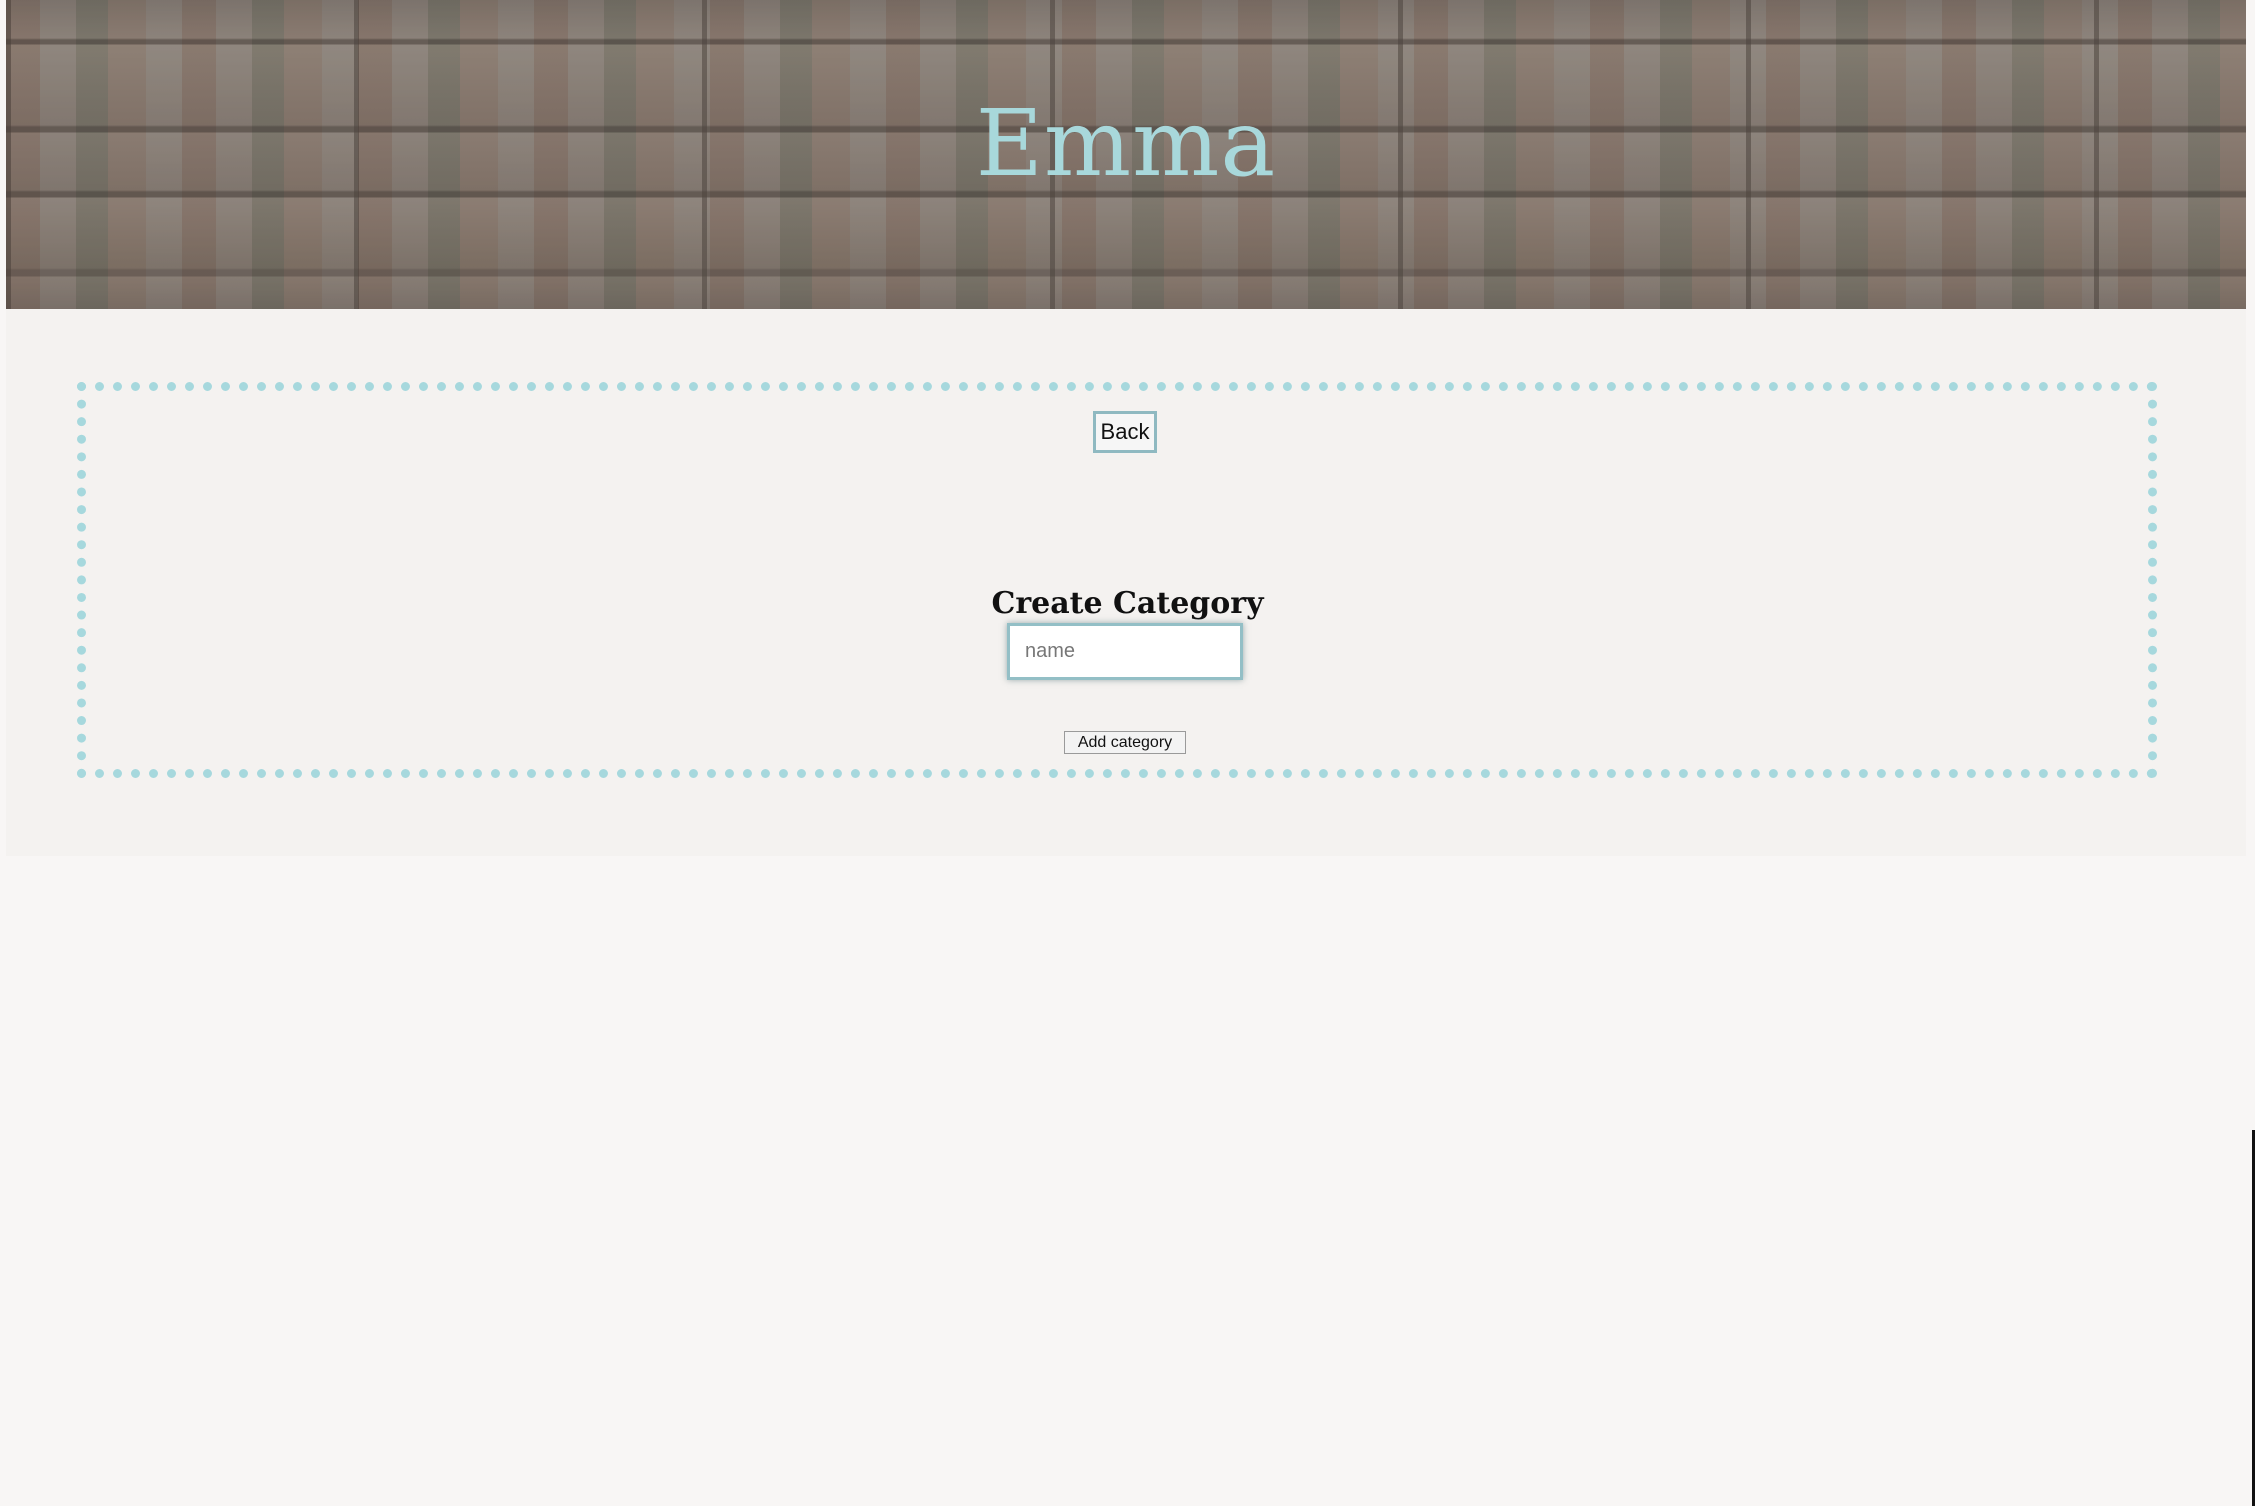 The image size is (2255, 1506). Describe the element at coordinates (1127, 603) in the screenshot. I see `create-category-heading: Create Category` at that location.